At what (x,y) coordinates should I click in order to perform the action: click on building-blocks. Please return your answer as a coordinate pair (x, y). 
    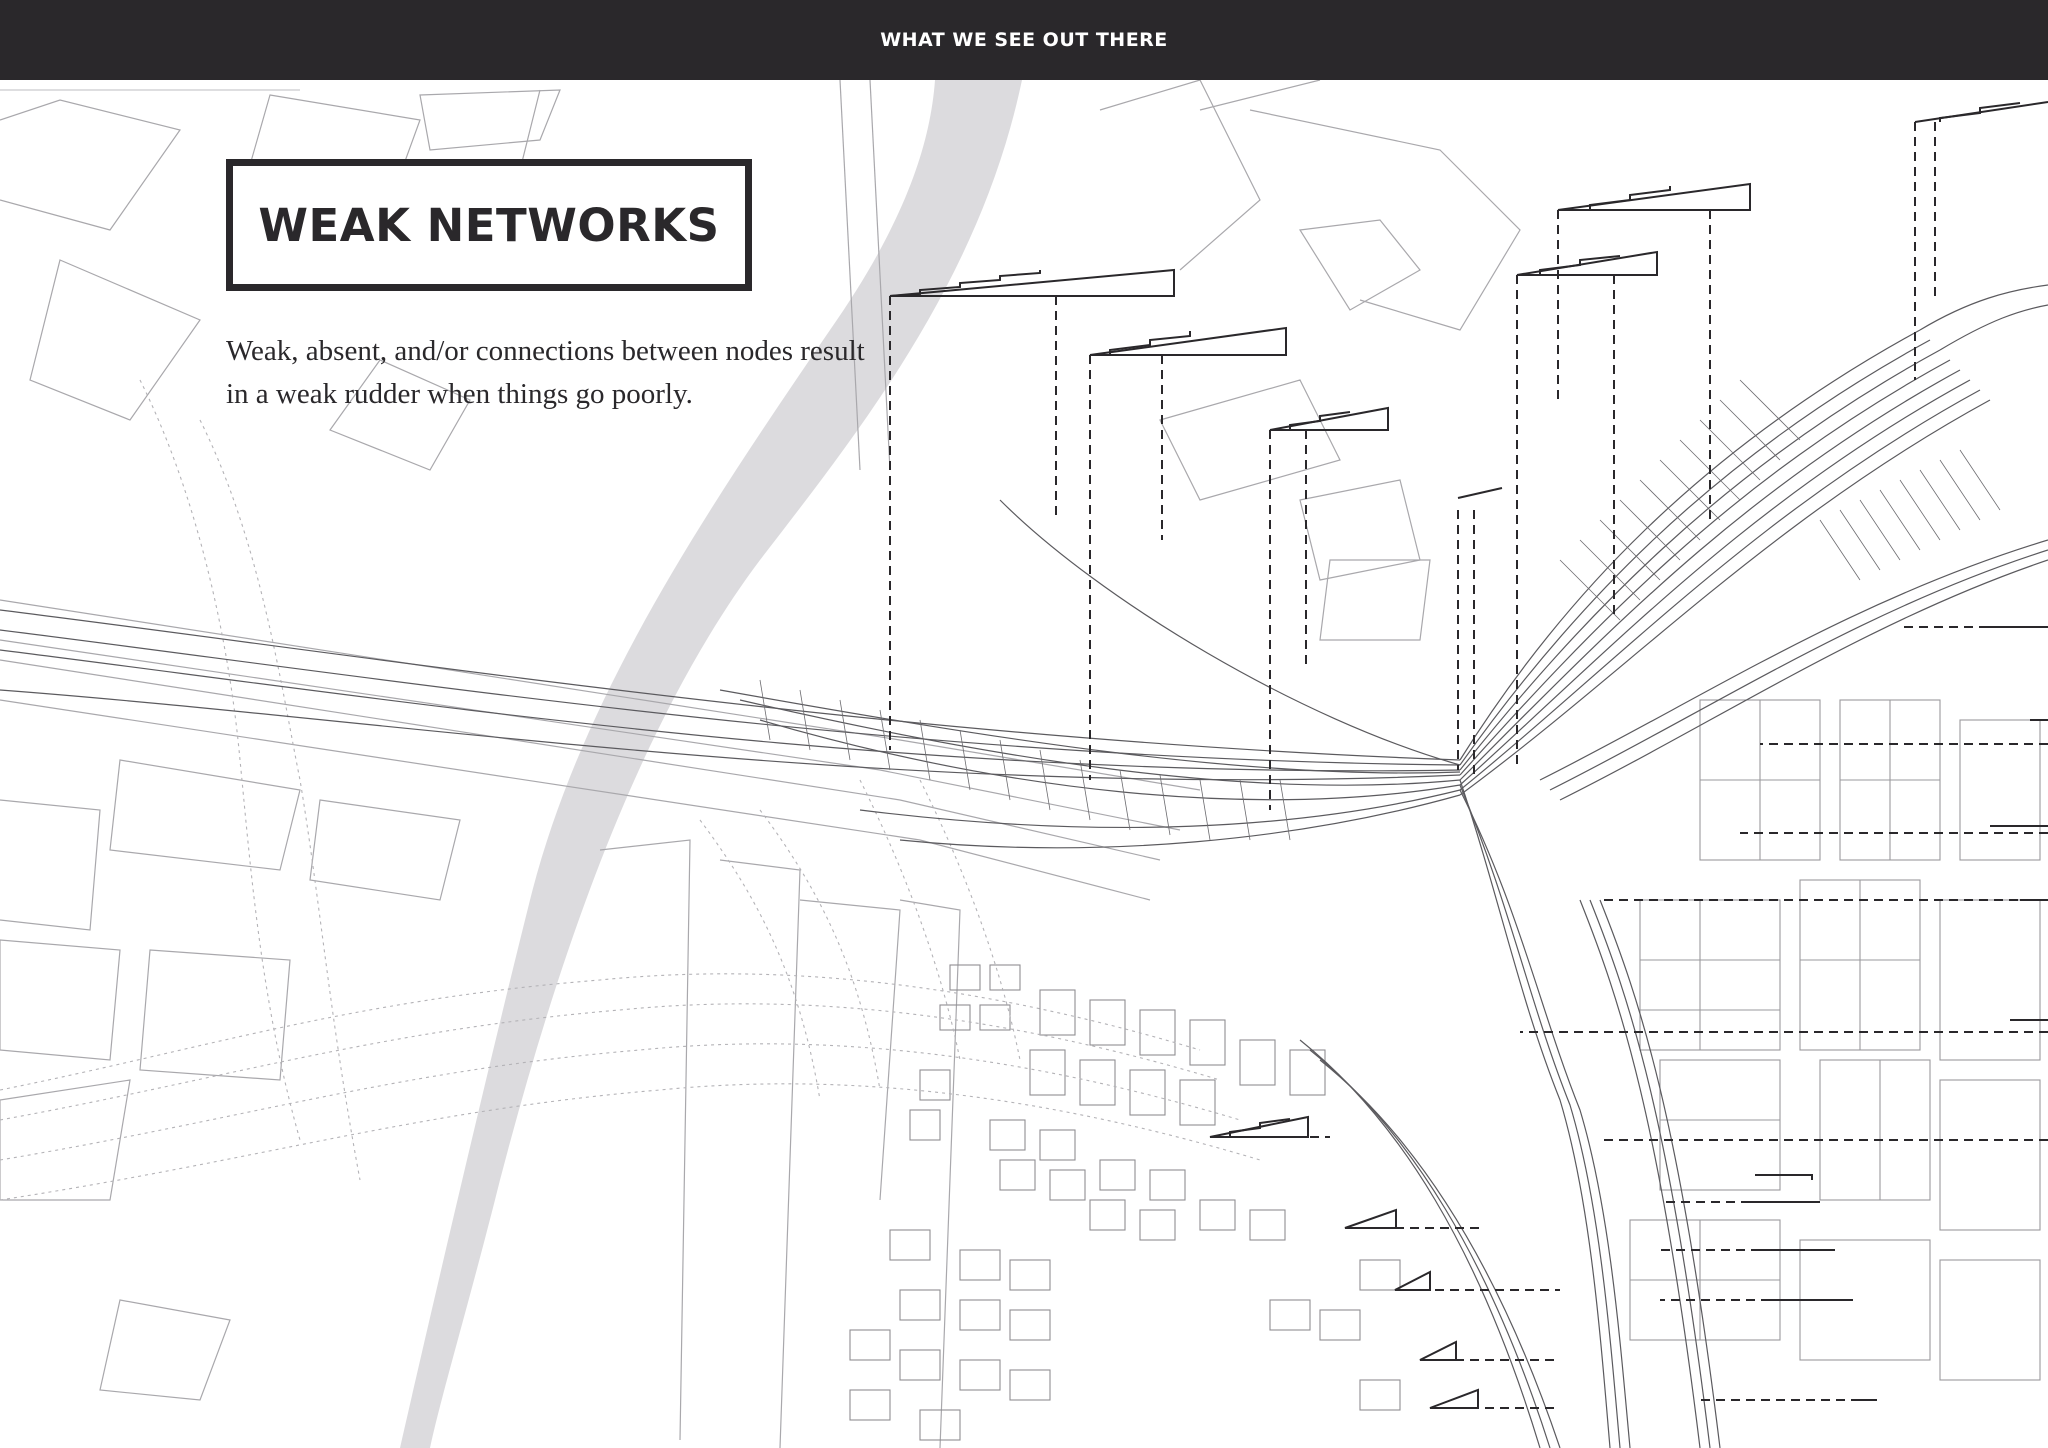
    Looking at the image, I should click on (1125, 1202).